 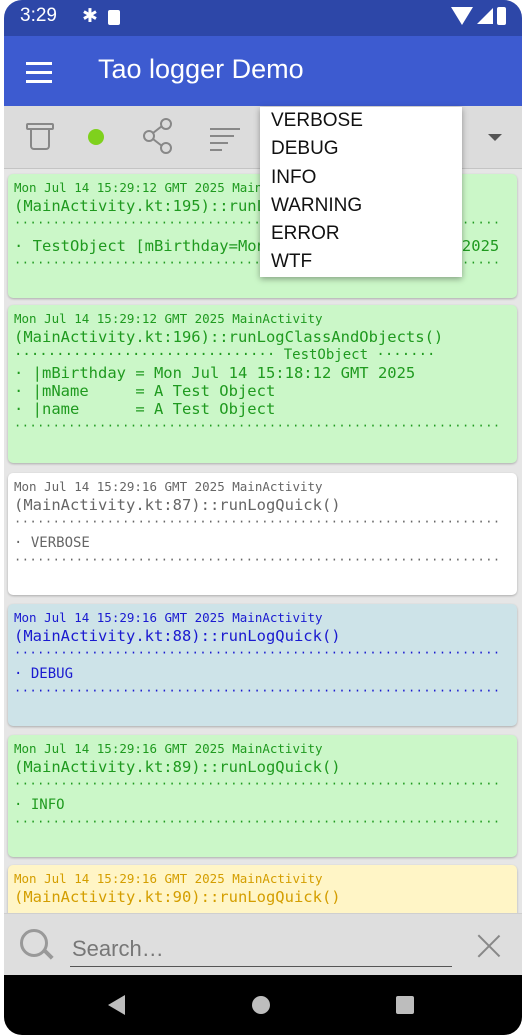 What do you see at coordinates (201, 69) in the screenshot?
I see `app-title: Tao logger Demo` at bounding box center [201, 69].